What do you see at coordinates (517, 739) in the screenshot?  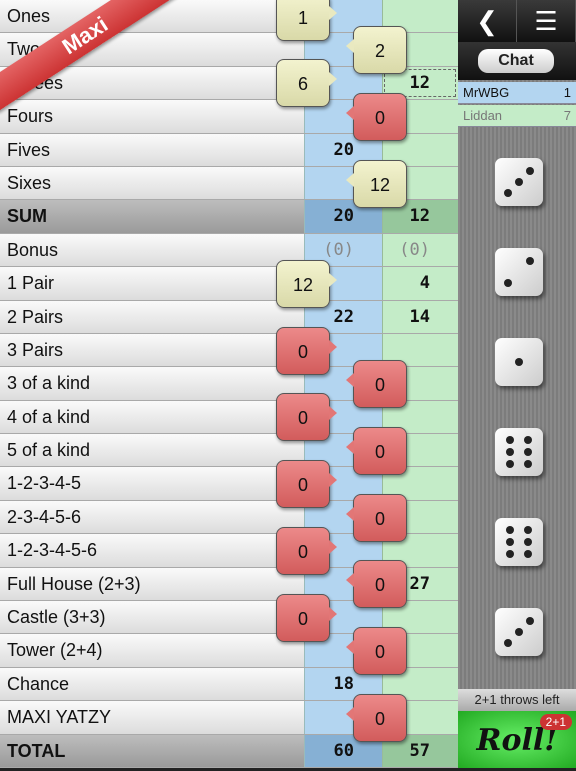 I see `roll-button: Roll! 2+1` at bounding box center [517, 739].